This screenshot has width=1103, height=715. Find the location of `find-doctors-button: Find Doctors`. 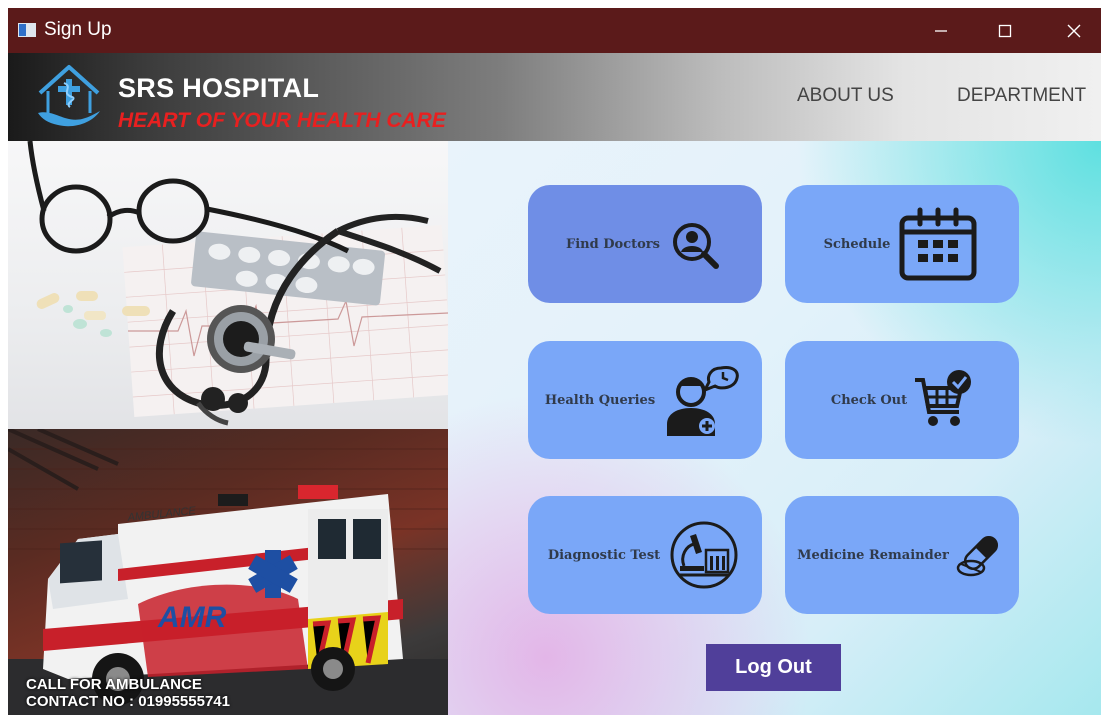

find-doctors-button: Find Doctors is located at coordinates (645, 244).